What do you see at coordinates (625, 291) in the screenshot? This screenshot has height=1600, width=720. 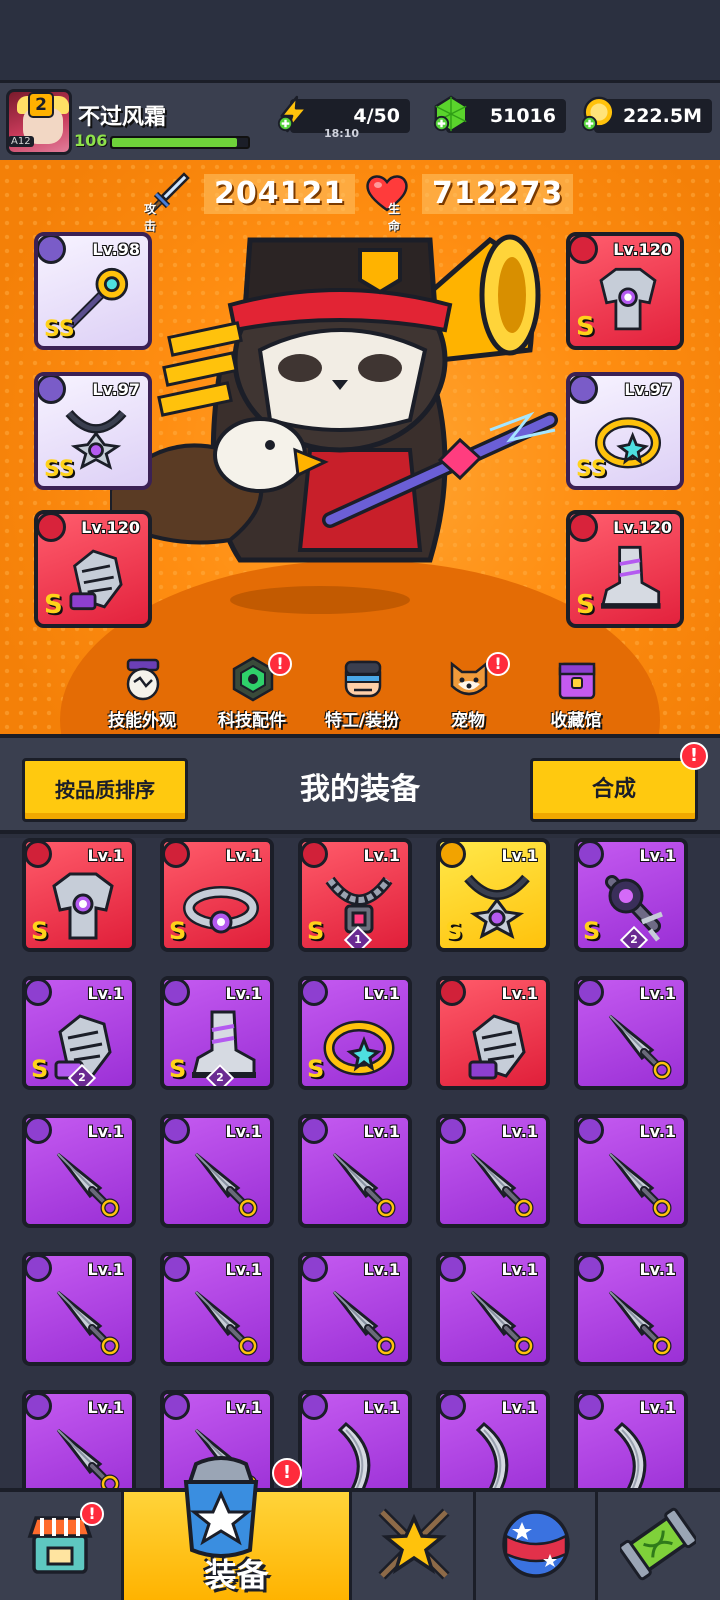 I see `equipped-slot-armor: Lv.120 S` at bounding box center [625, 291].